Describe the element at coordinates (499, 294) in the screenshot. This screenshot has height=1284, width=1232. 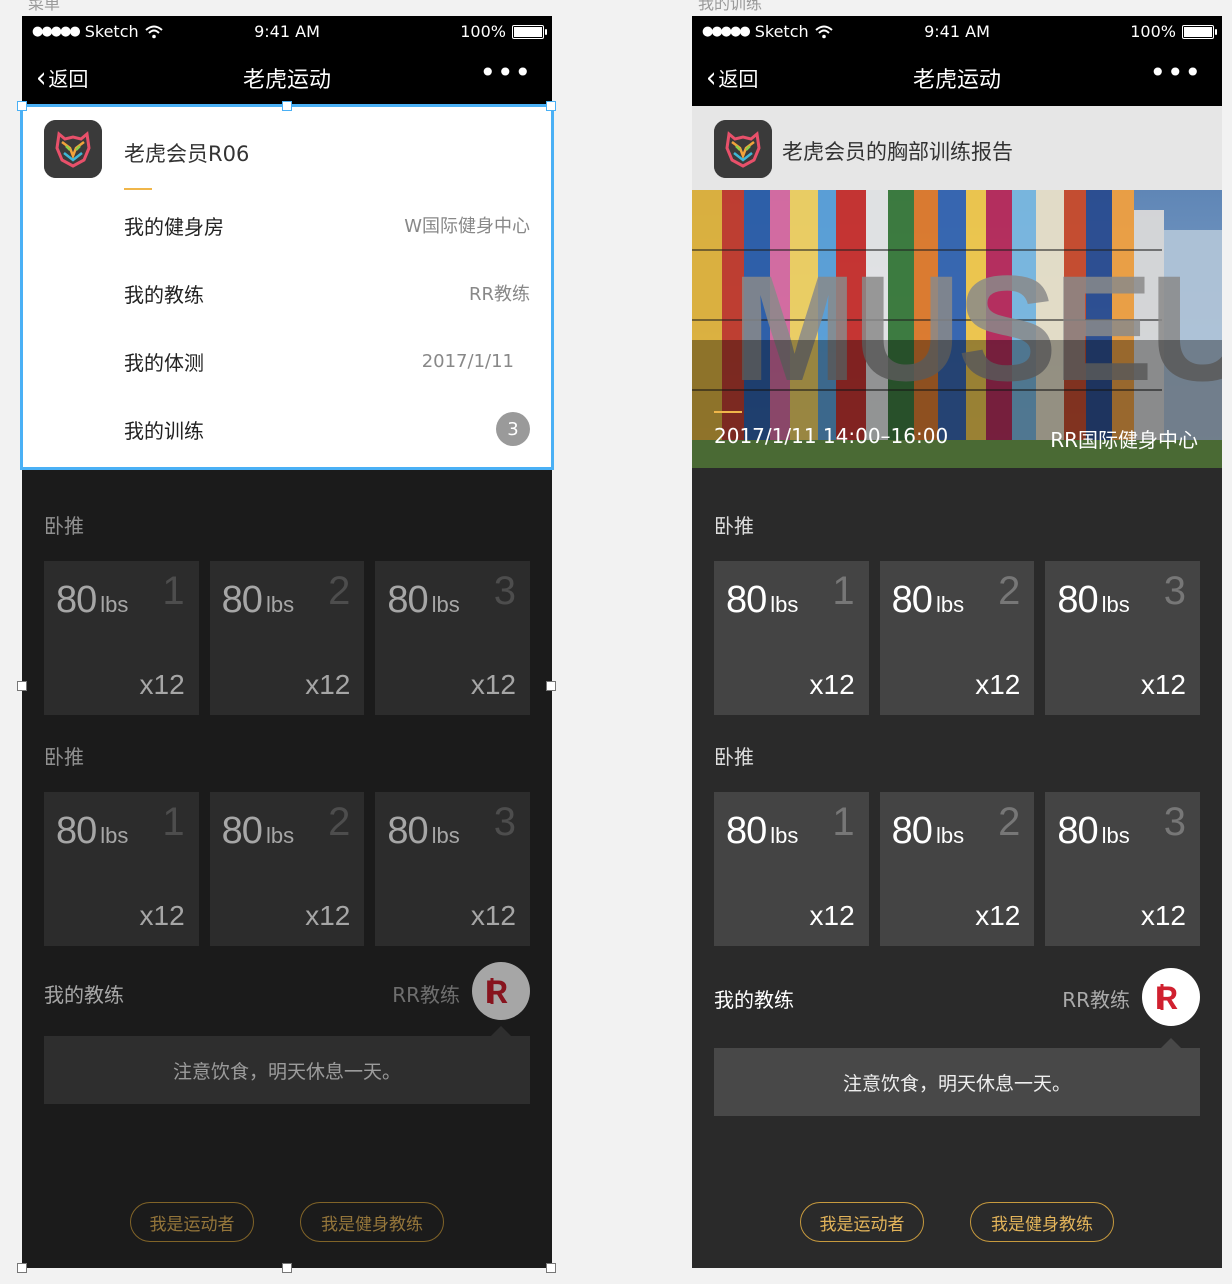
I see `menu-item-value: RR教练` at that location.